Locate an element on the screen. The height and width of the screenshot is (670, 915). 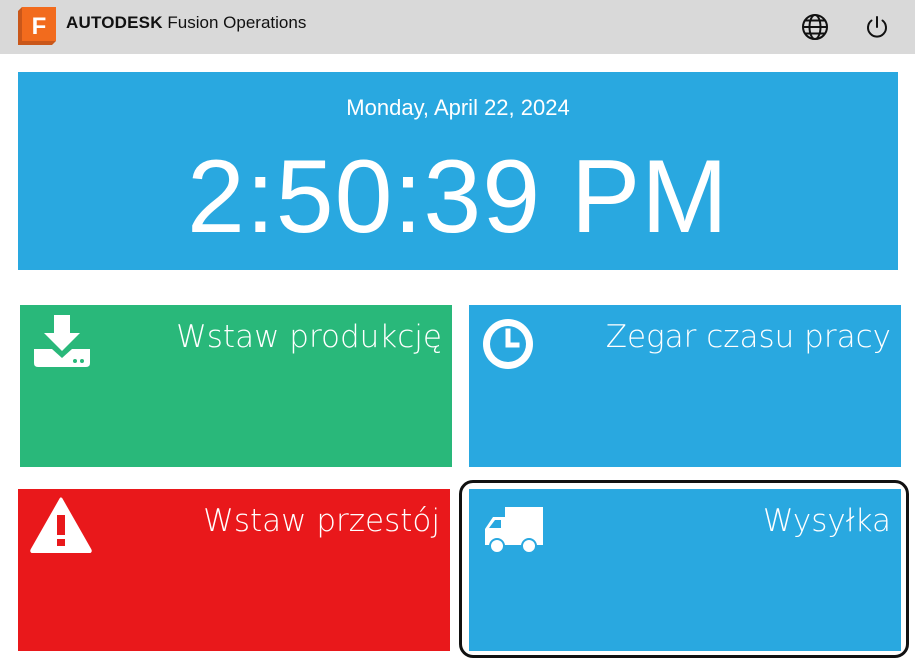
globe-icon is located at coordinates (815, 27).